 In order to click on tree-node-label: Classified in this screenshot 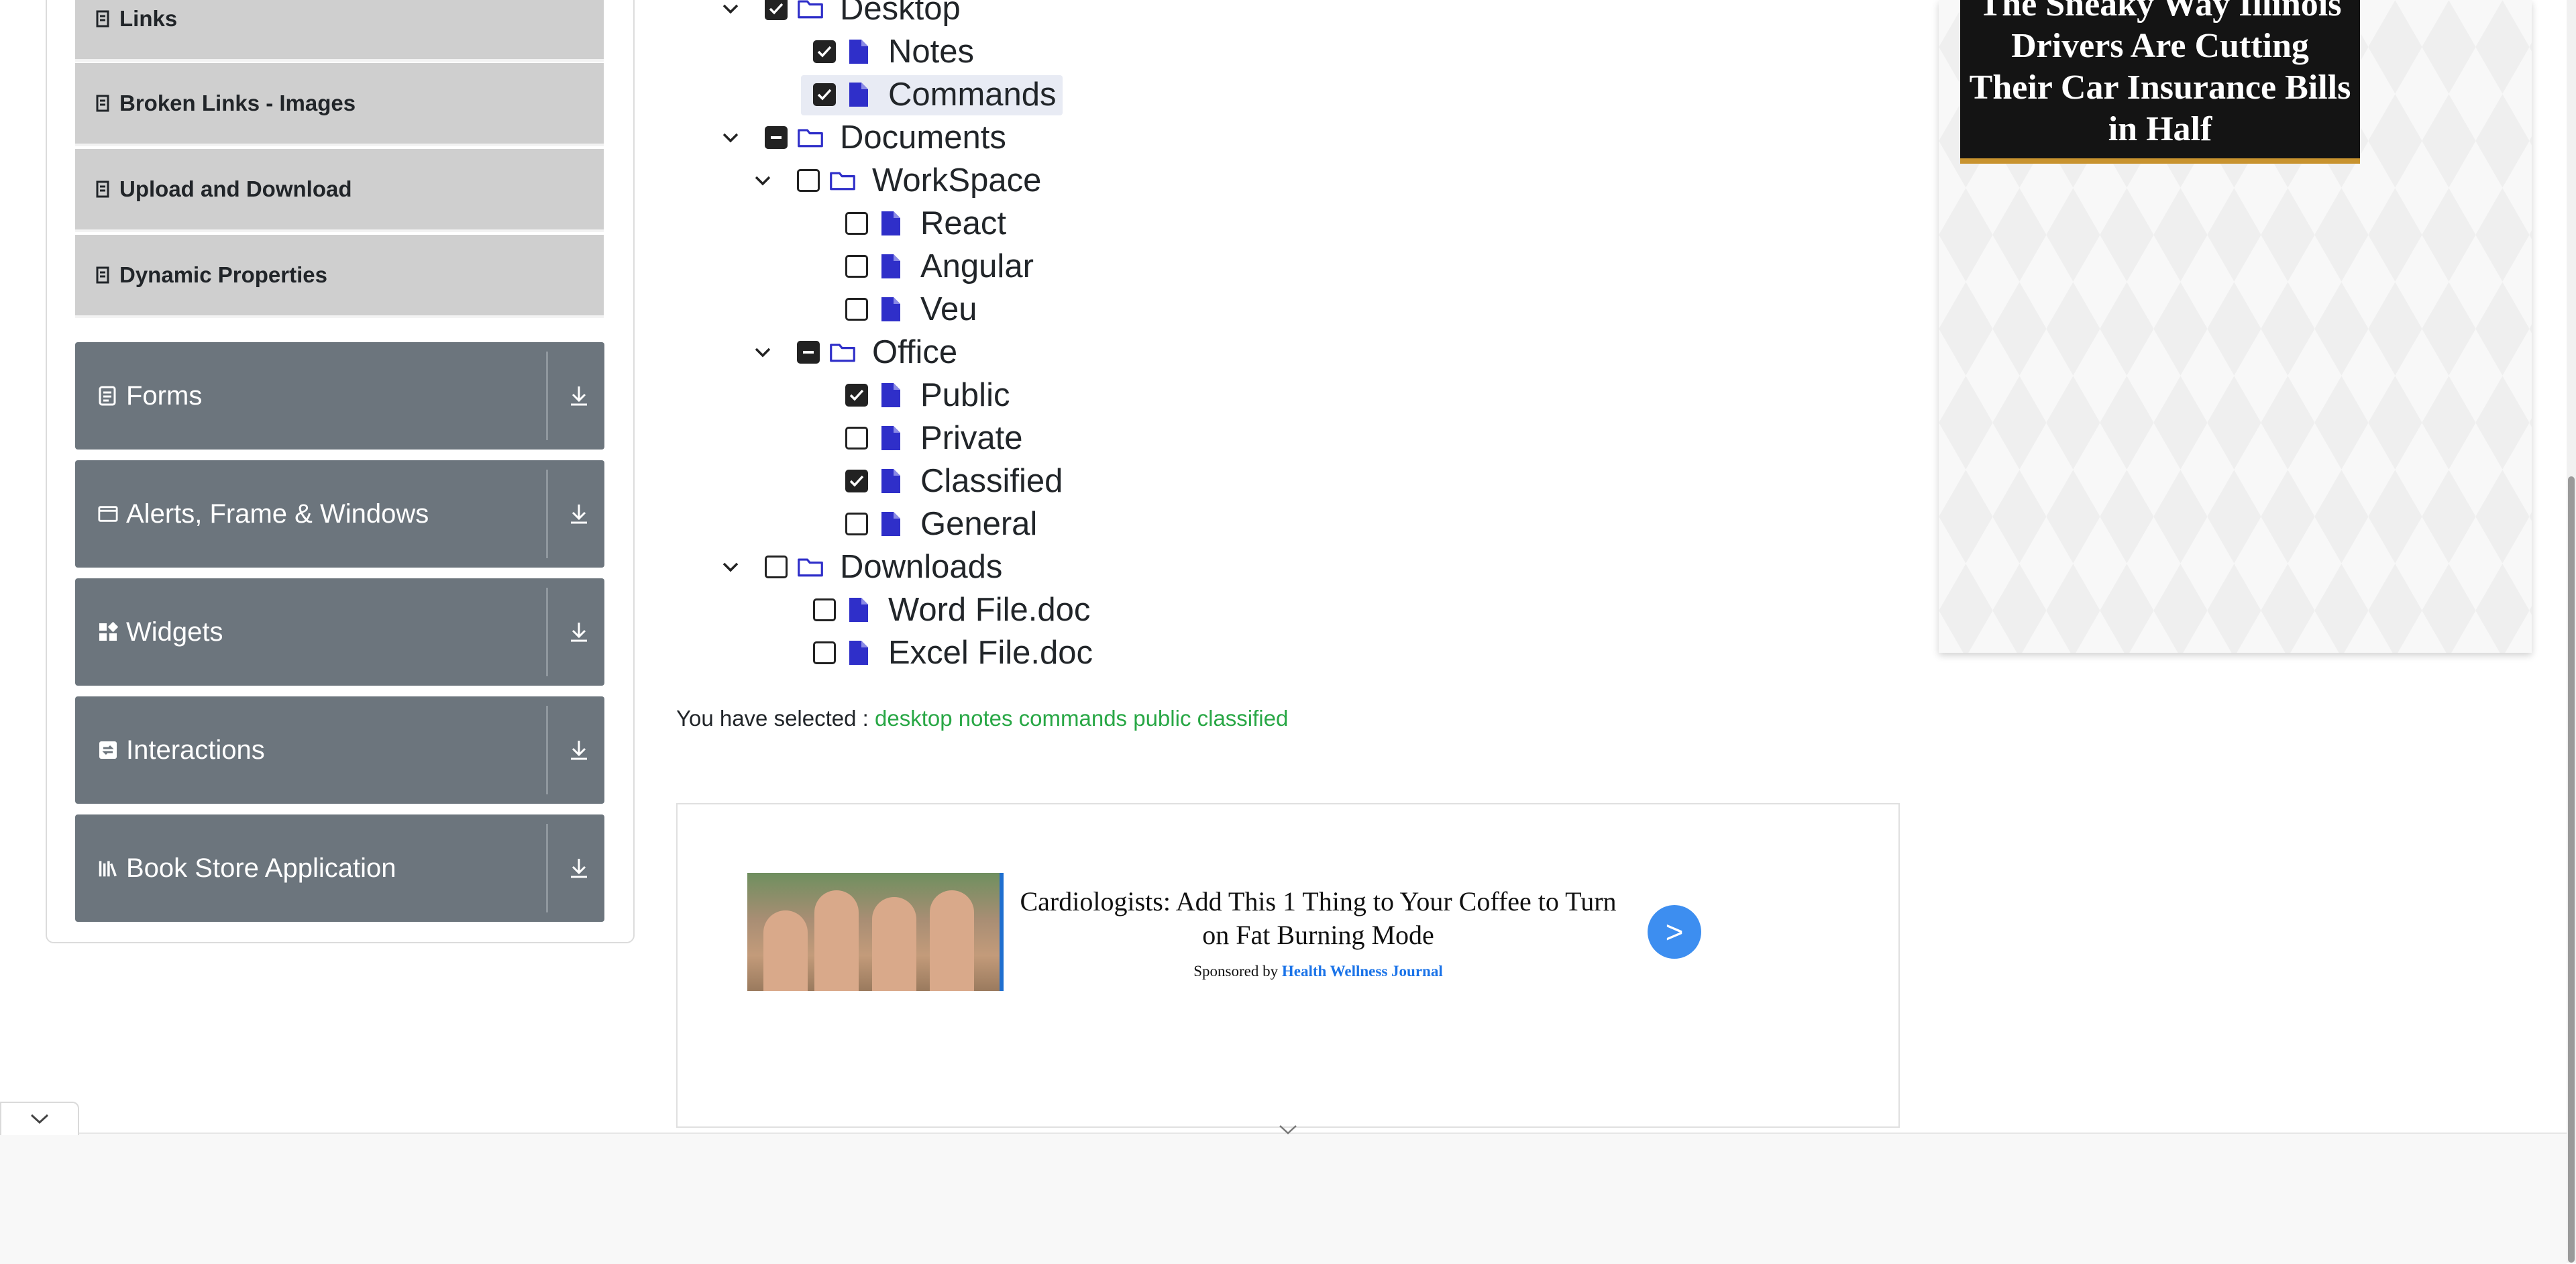, I will do `click(991, 481)`.